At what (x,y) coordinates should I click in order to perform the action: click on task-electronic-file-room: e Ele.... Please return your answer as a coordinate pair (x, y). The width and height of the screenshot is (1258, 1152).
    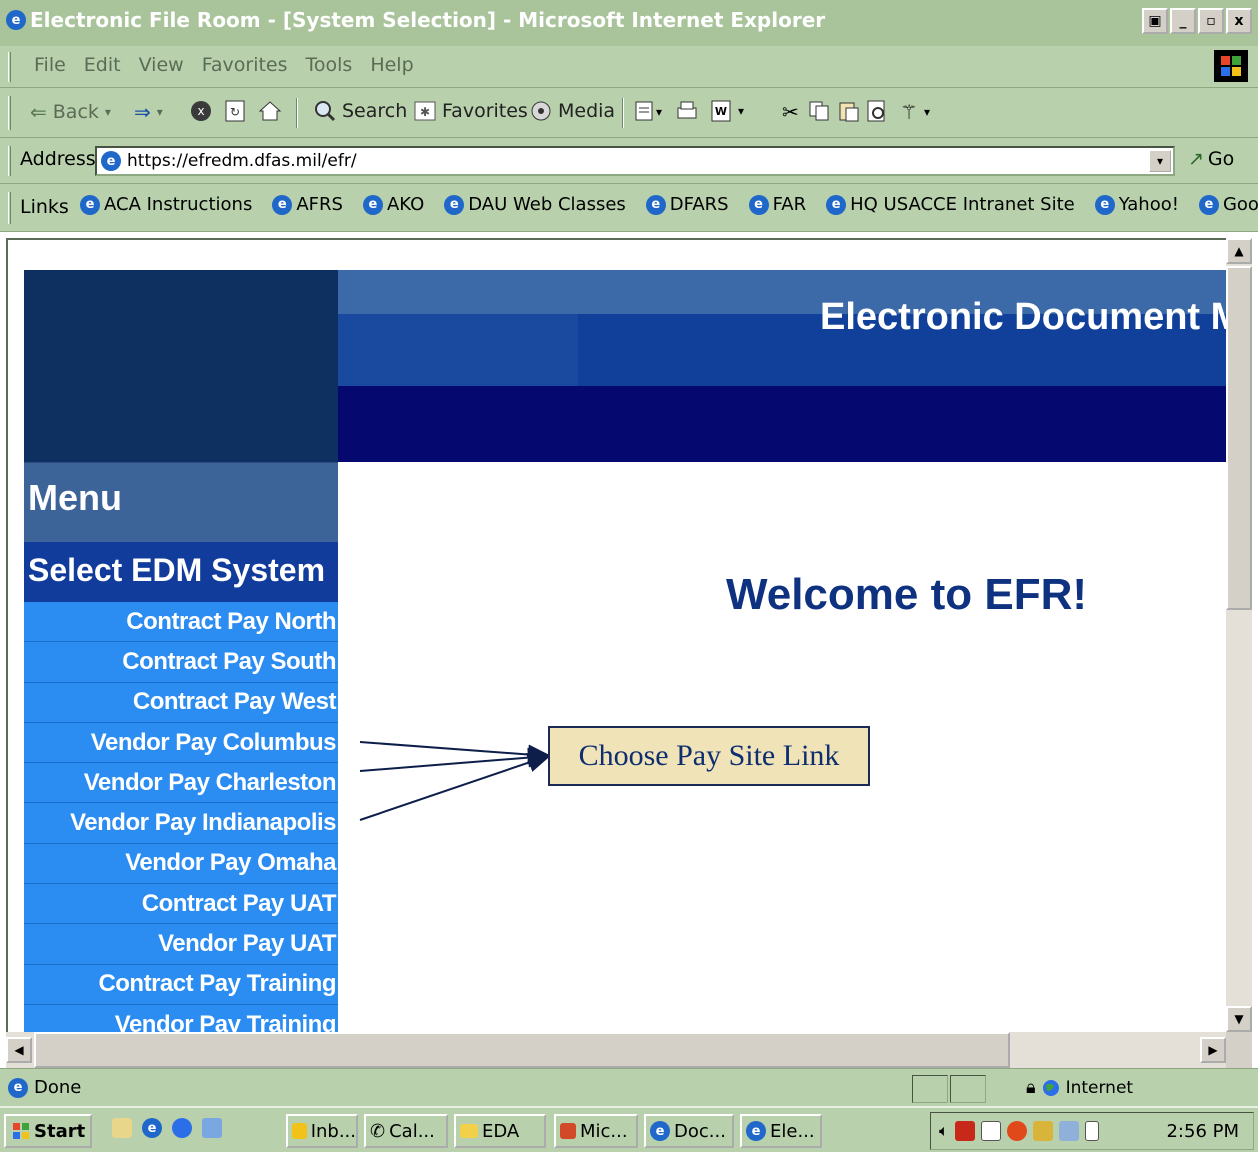
    Looking at the image, I should click on (781, 1131).